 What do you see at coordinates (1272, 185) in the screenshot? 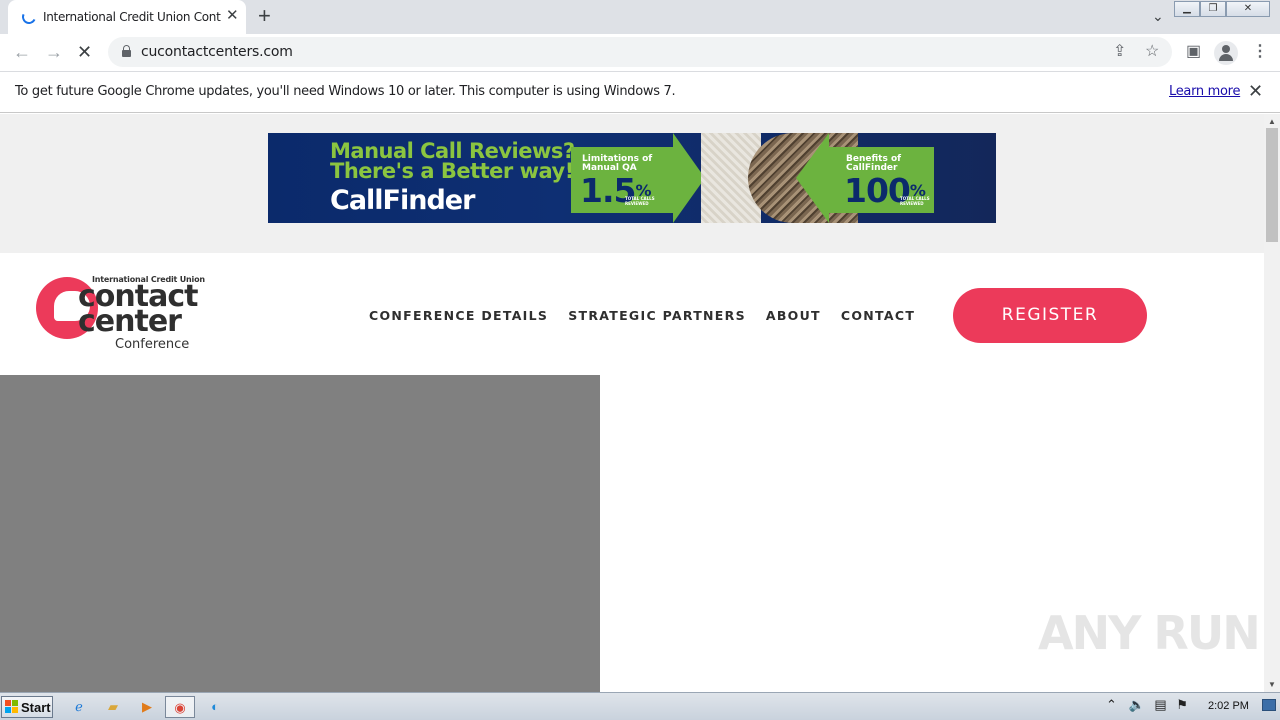
I see `scrollbar-thumb` at bounding box center [1272, 185].